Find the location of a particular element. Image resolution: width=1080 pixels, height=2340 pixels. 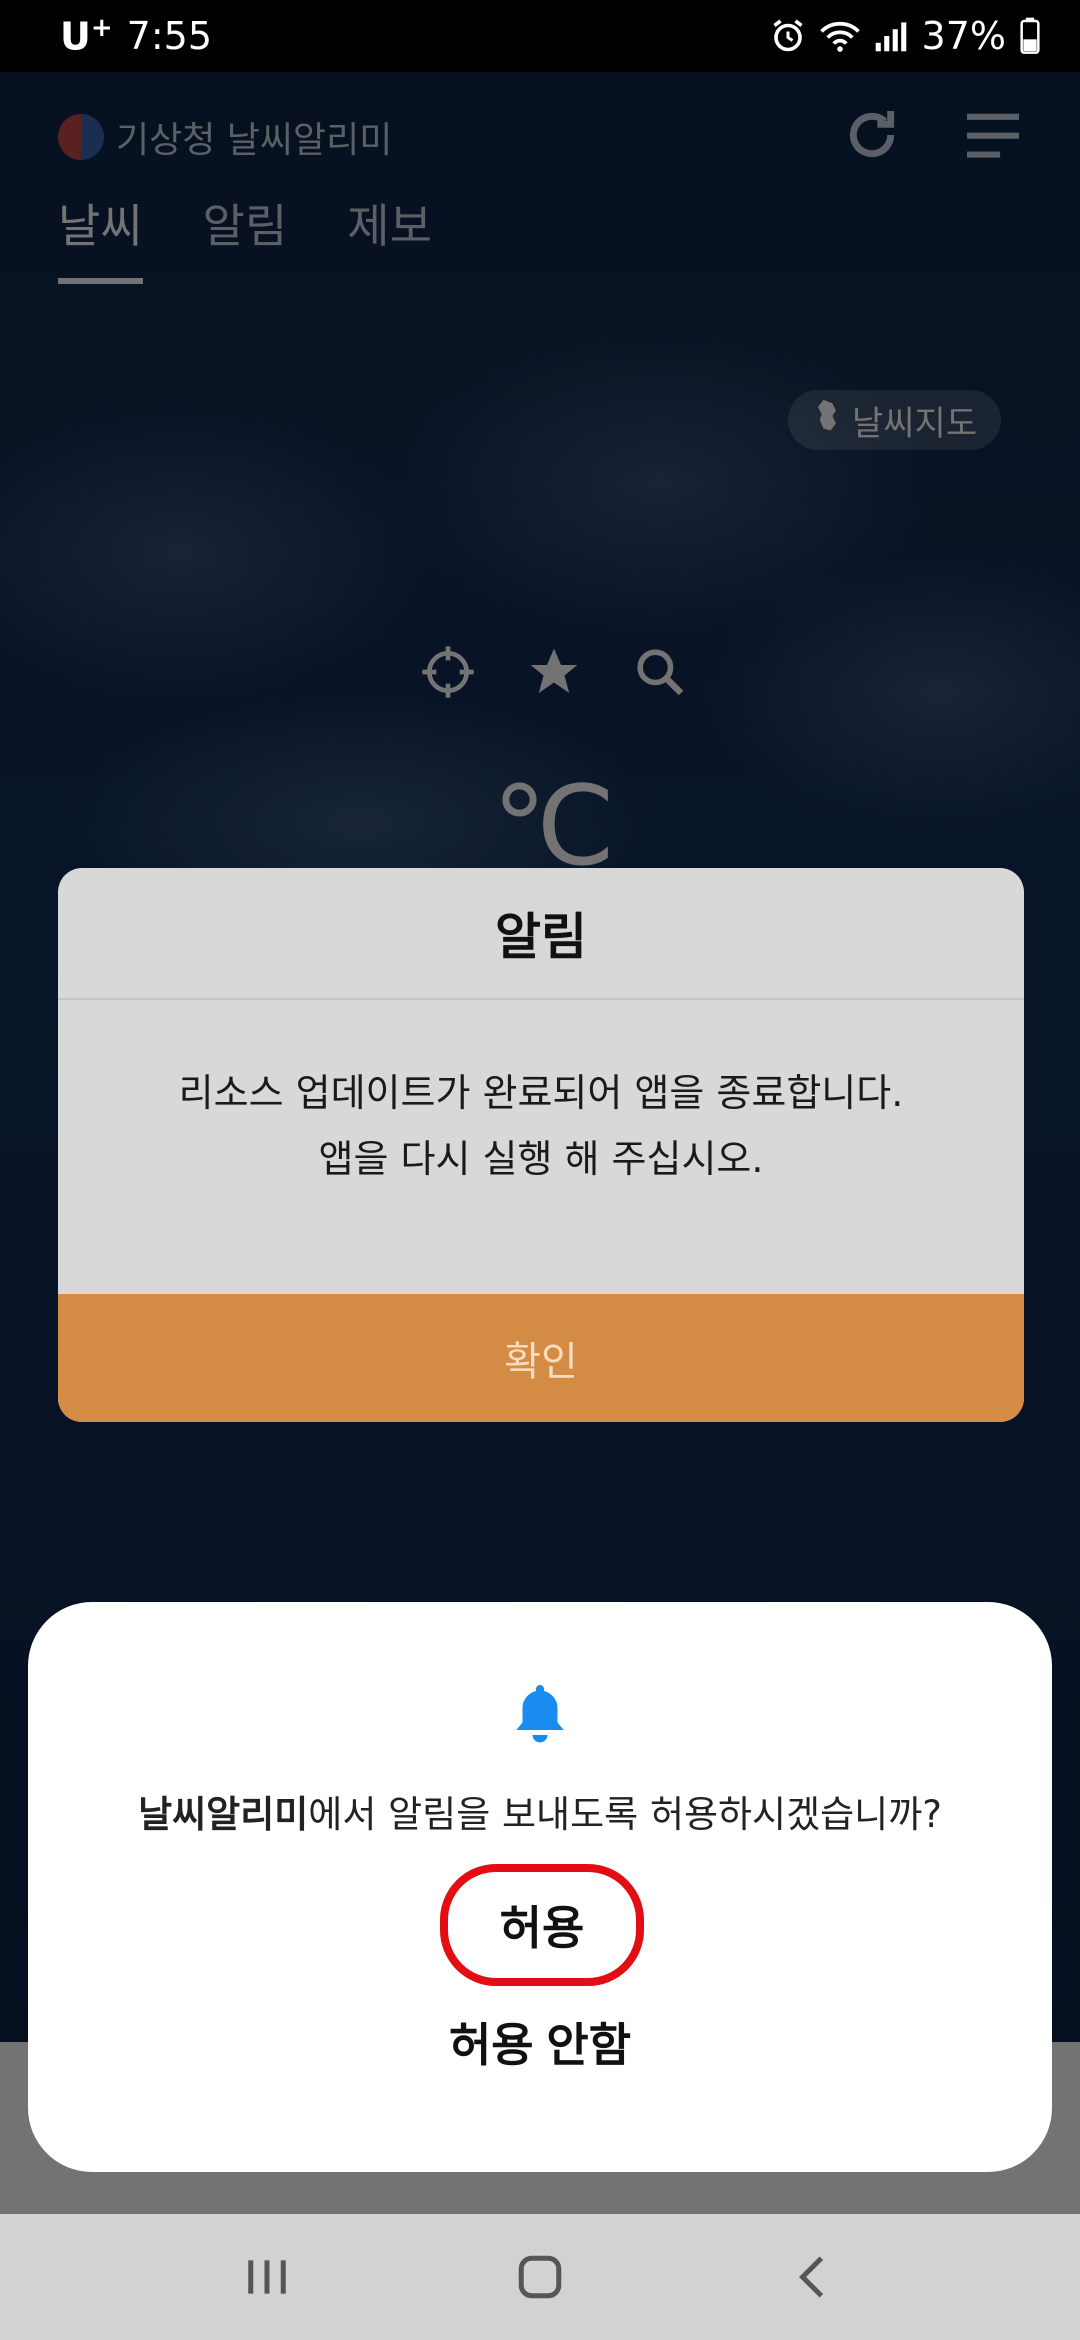

permission-app-name: 날씨알리미 is located at coordinates (223, 1814).